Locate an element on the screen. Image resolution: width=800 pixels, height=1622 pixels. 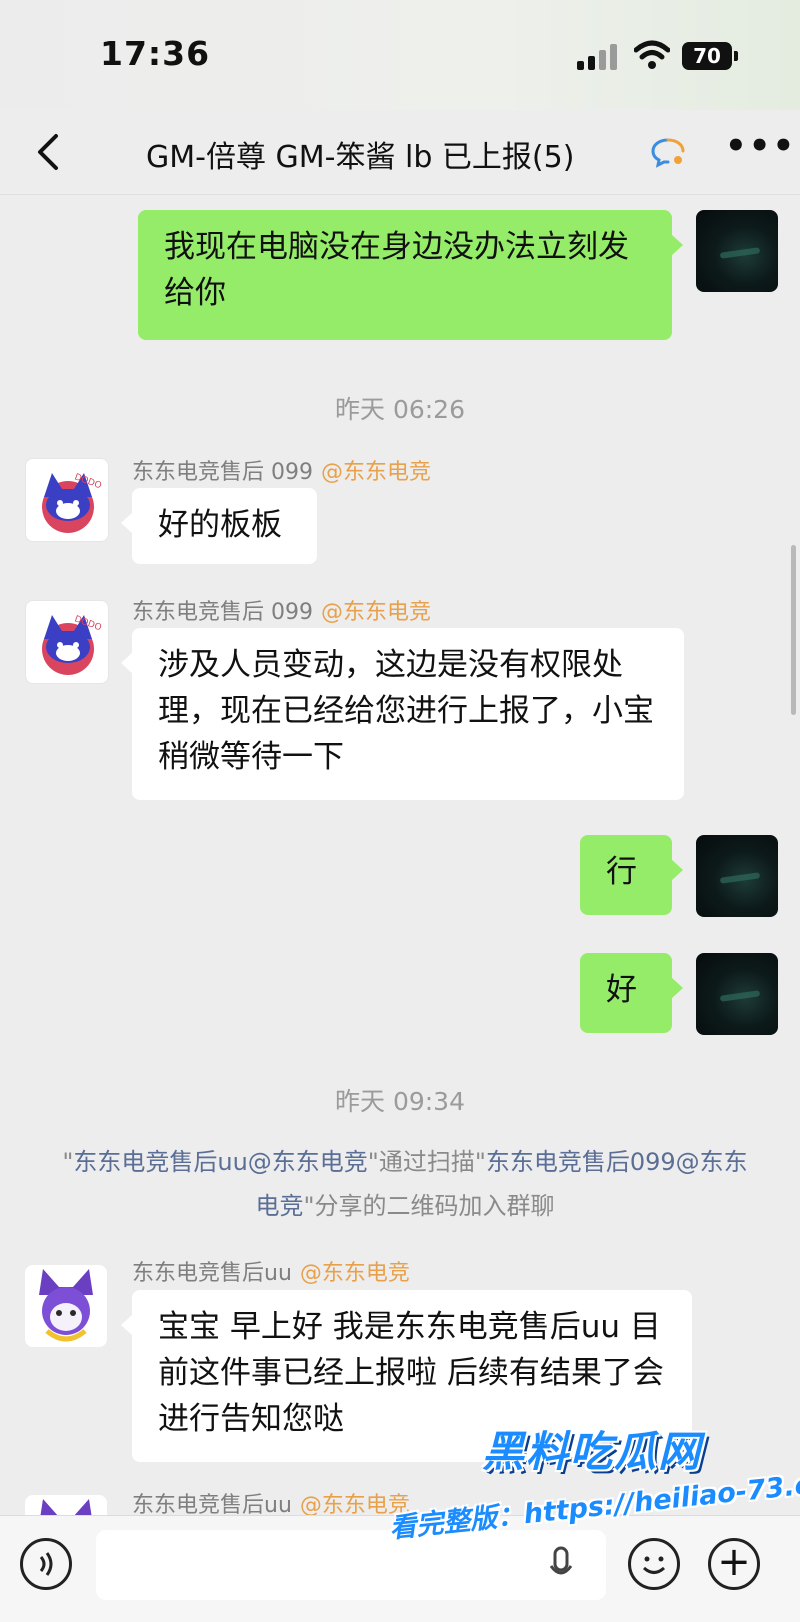
voice-input-button is located at coordinates (46, 1564).